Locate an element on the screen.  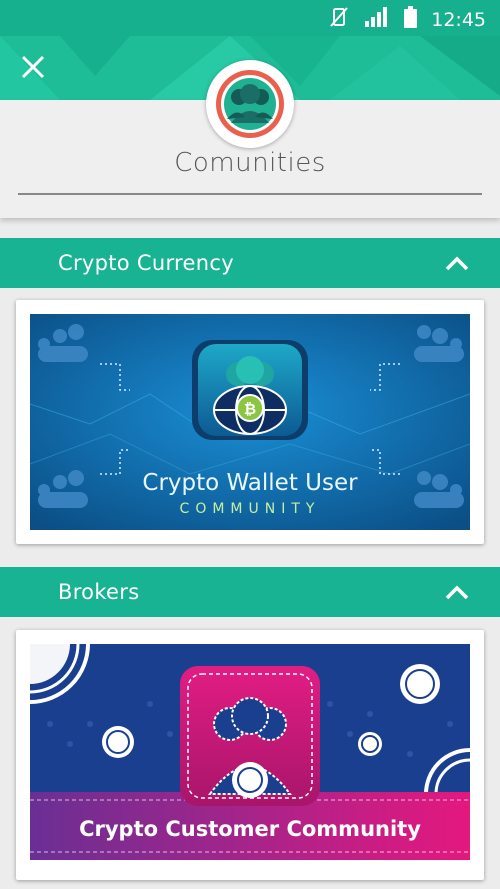
status-time: 12:45 is located at coordinates (458, 19).